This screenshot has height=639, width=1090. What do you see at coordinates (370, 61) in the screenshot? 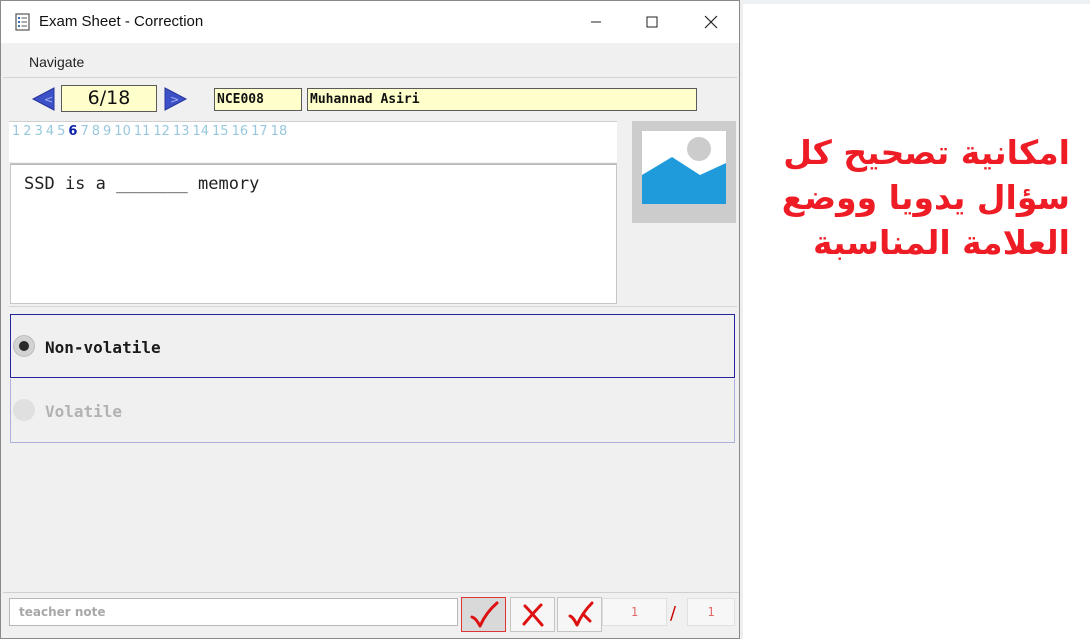
I see `menu-bar: Navigate` at bounding box center [370, 61].